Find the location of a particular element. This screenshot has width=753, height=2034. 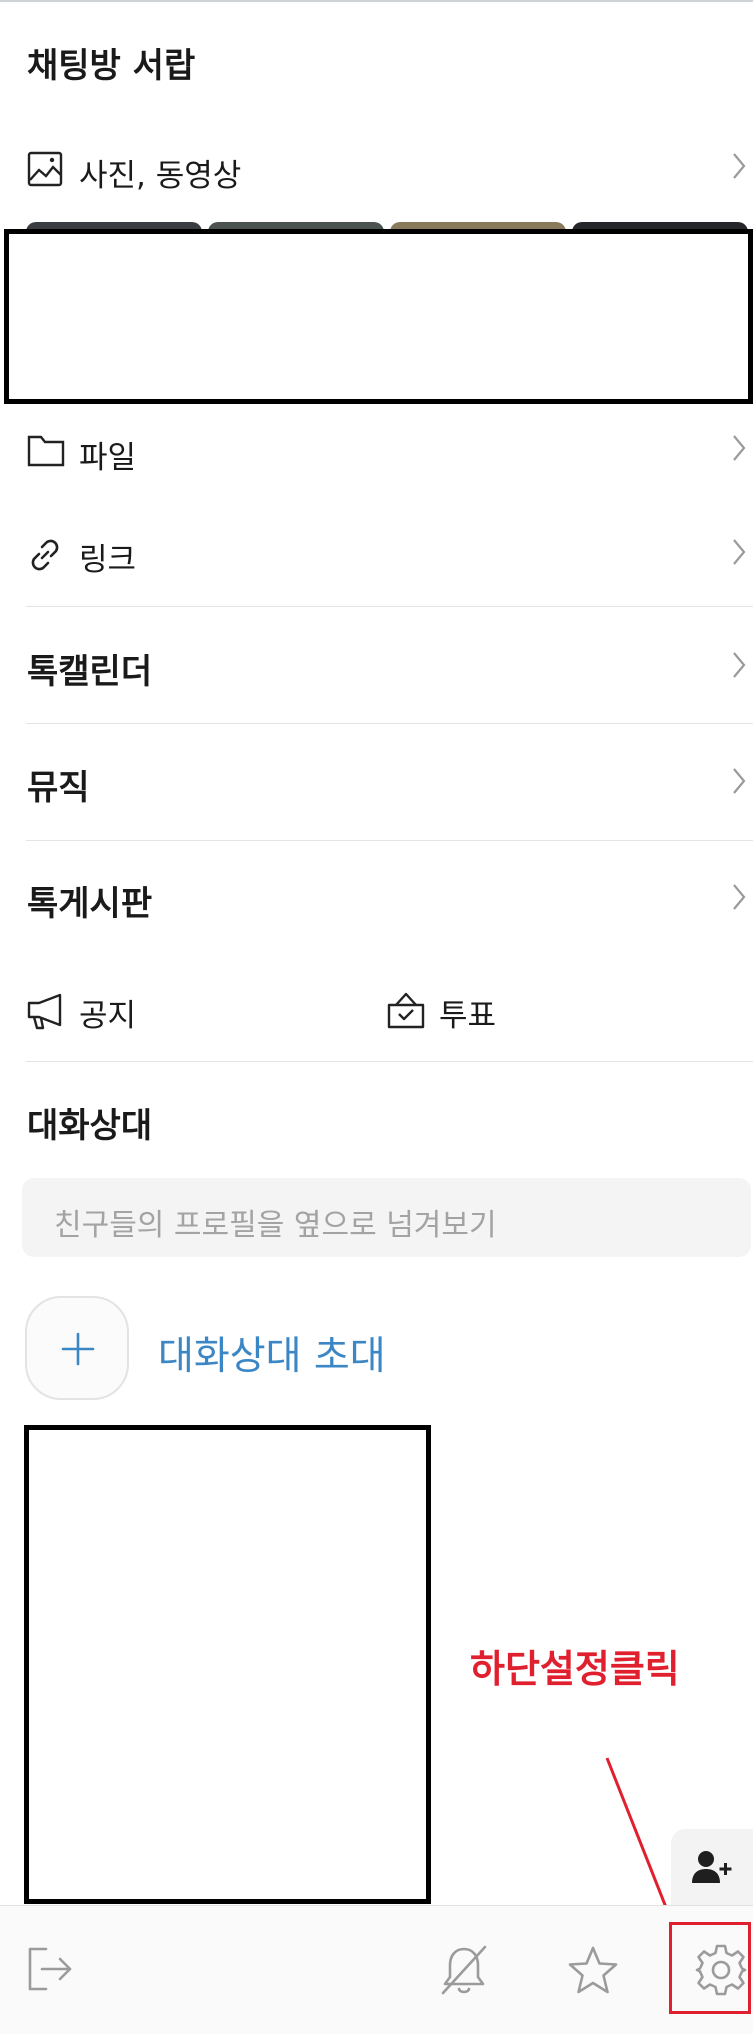

music-row: 뮤직 is located at coordinates (376, 782).